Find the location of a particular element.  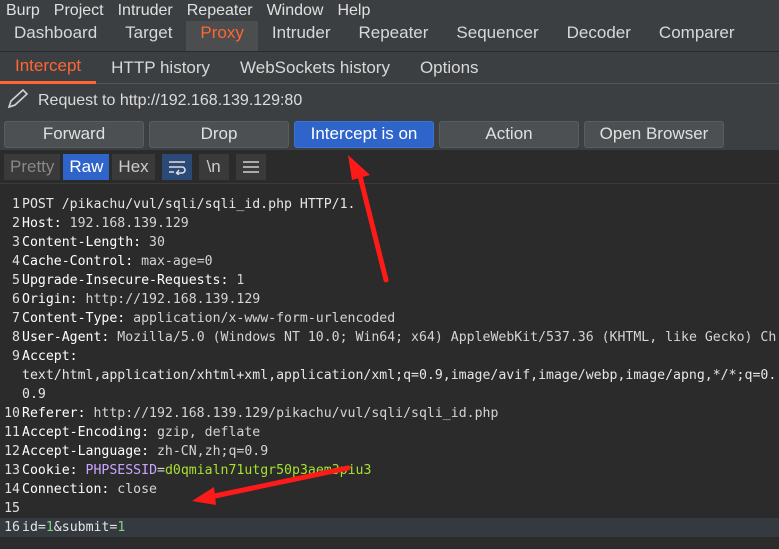

tab-intruder: Intruder is located at coordinates (301, 36).